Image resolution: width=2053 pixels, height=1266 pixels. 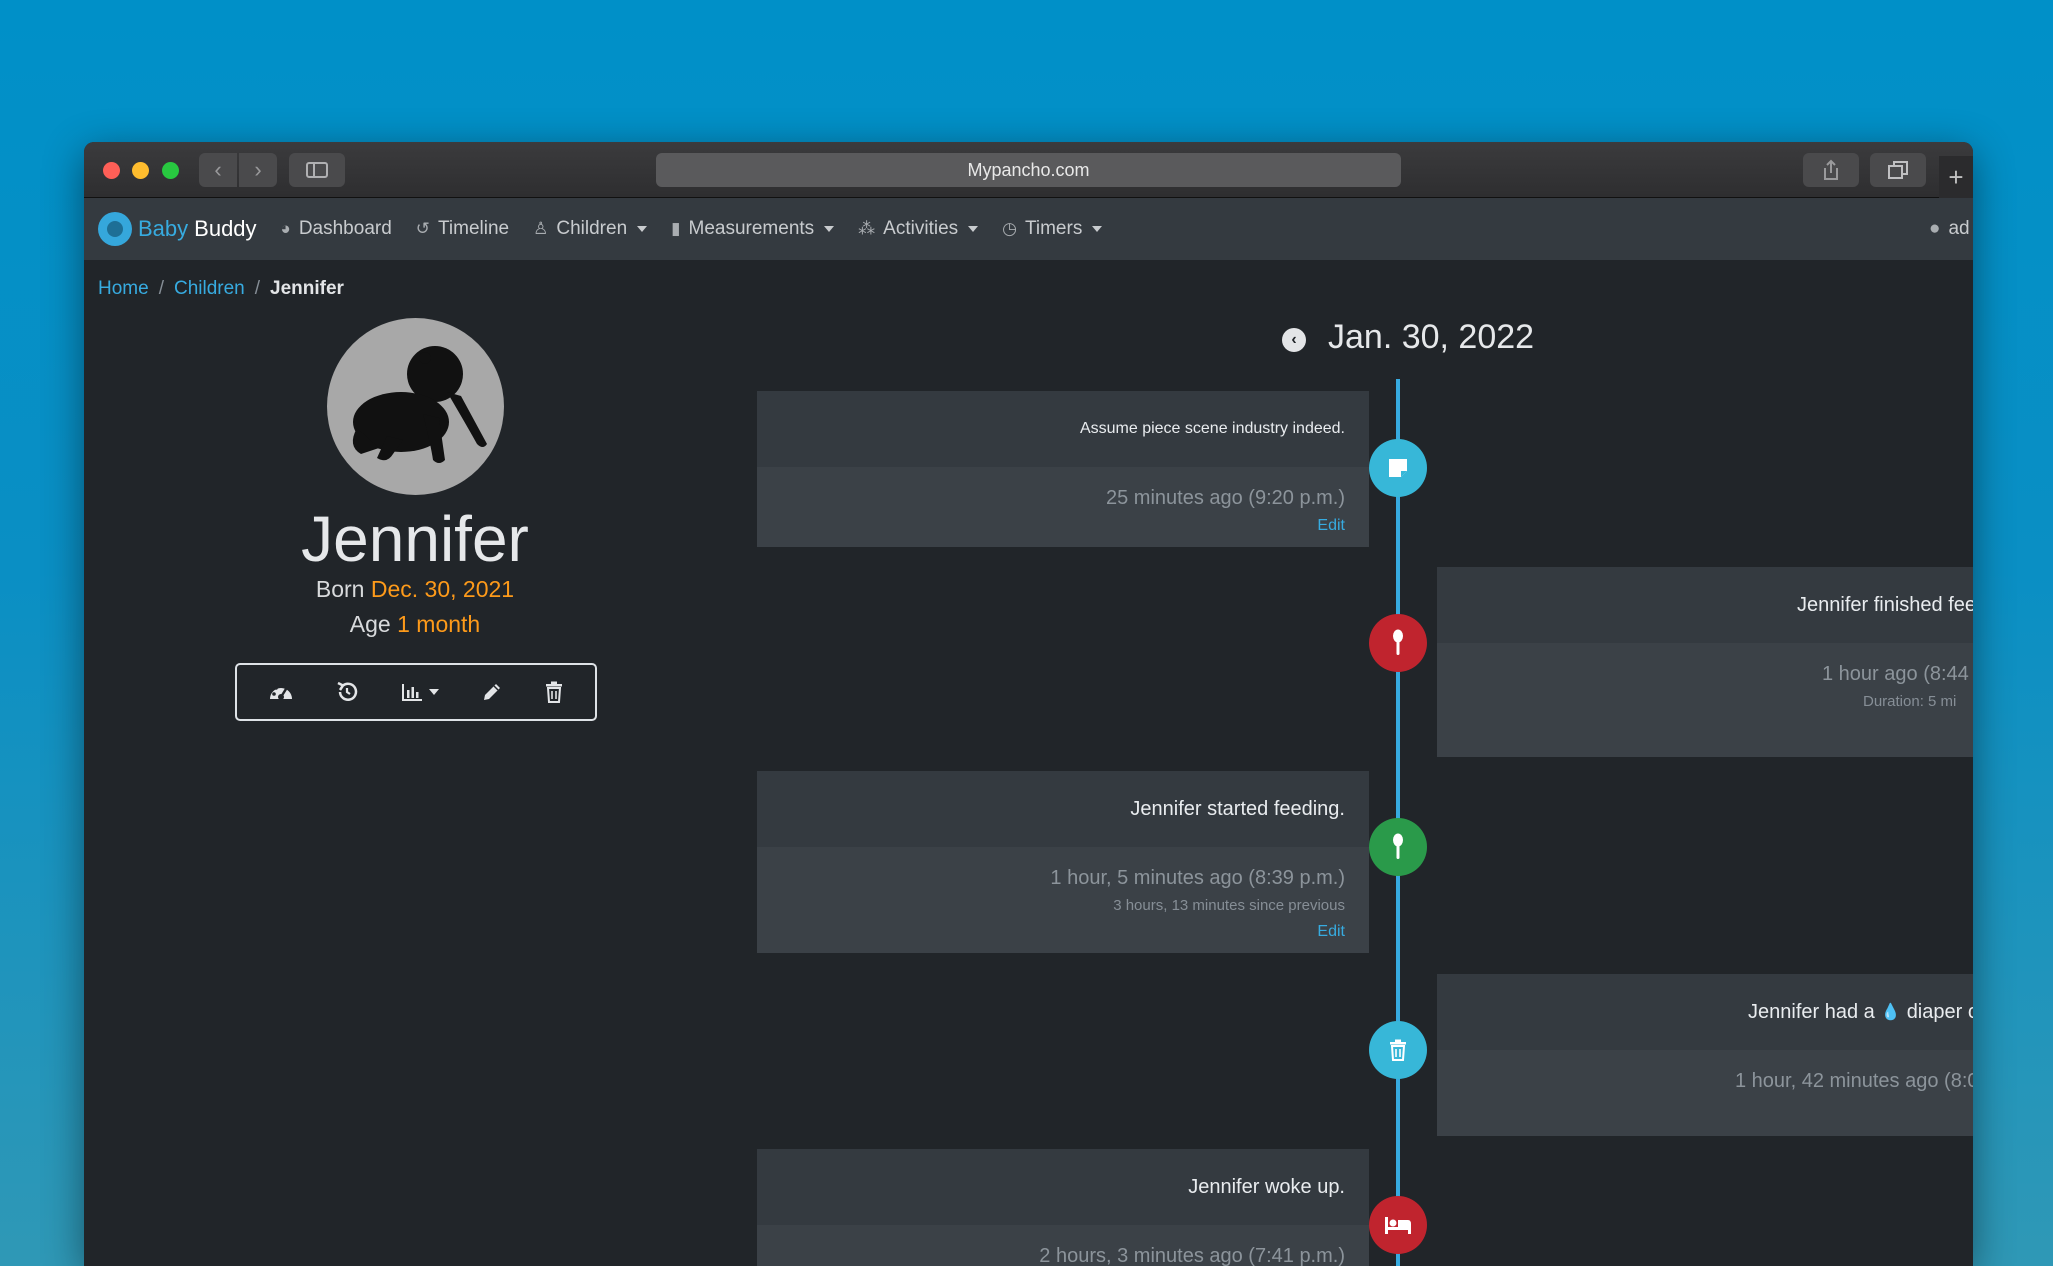 I want to click on crawling-baby-icon, so click(x=419, y=404).